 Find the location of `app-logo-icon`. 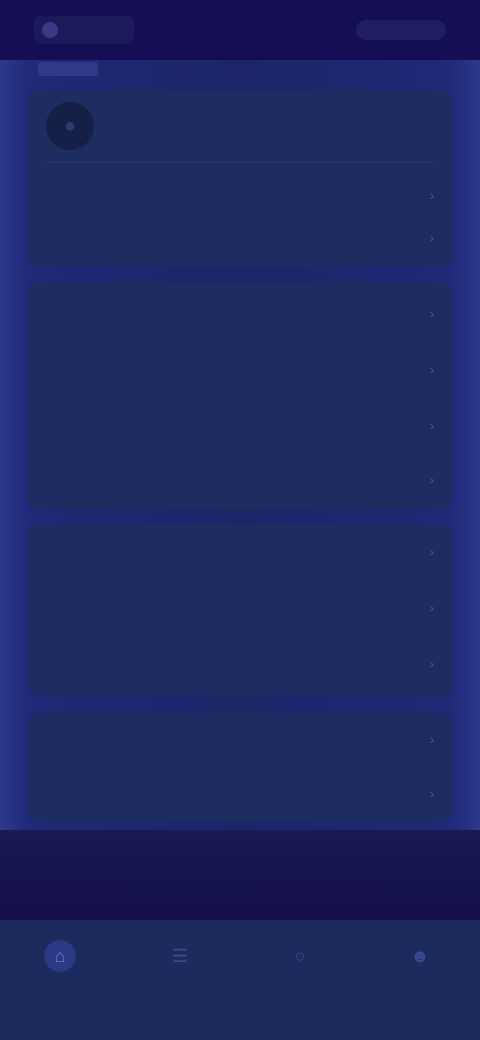

app-logo-icon is located at coordinates (50, 30).